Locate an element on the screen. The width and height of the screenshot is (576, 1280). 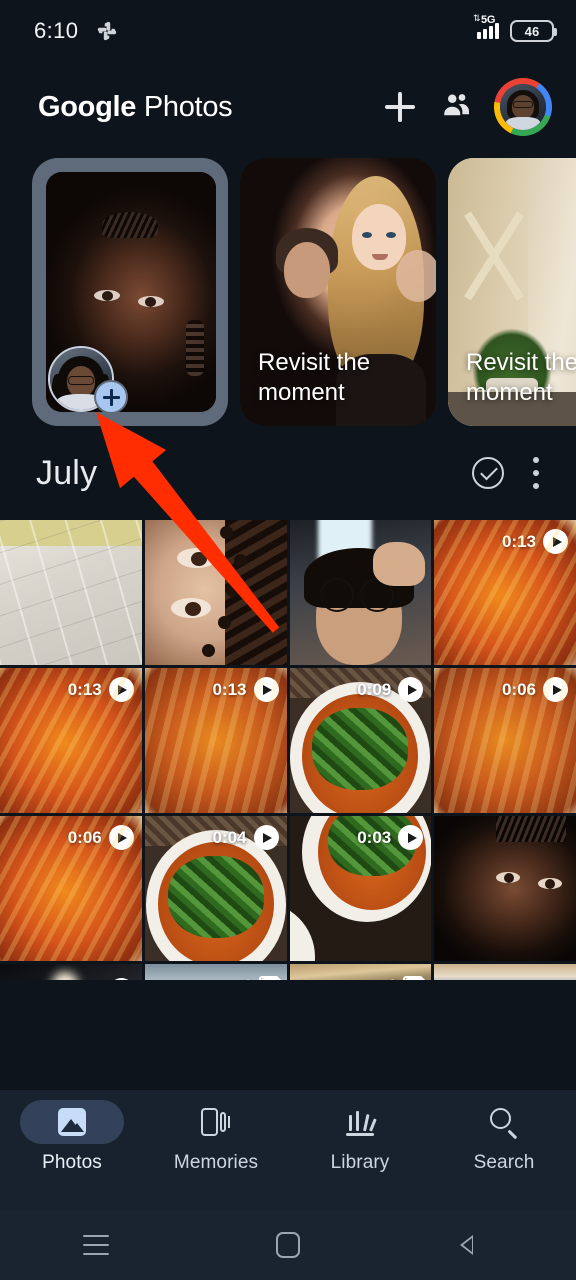
nav-item-search: Search is located at coordinates (504, 1137).